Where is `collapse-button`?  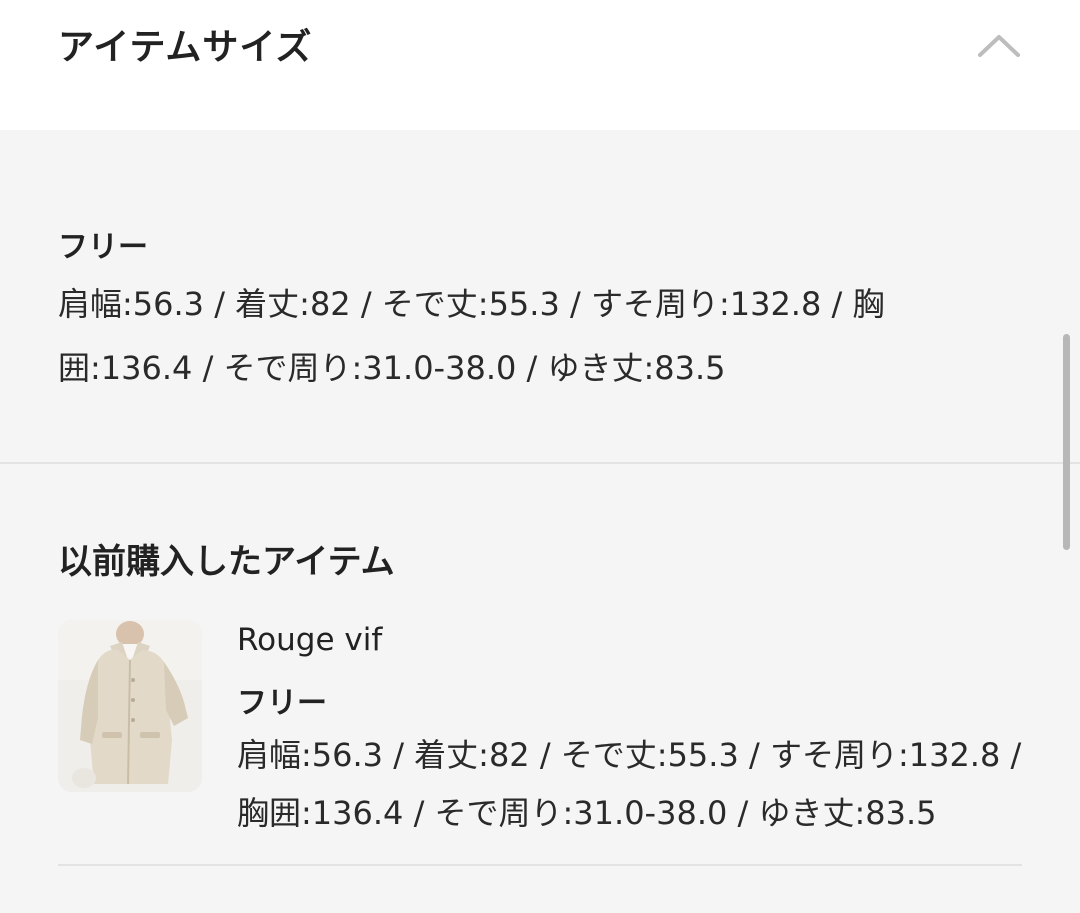 collapse-button is located at coordinates (999, 45).